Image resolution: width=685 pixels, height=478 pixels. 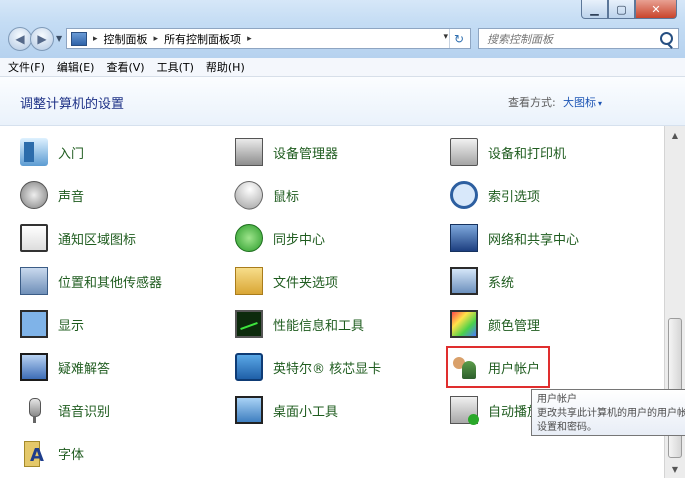 I want to click on item-user-accounts: 用户帐户, so click(x=498, y=367).